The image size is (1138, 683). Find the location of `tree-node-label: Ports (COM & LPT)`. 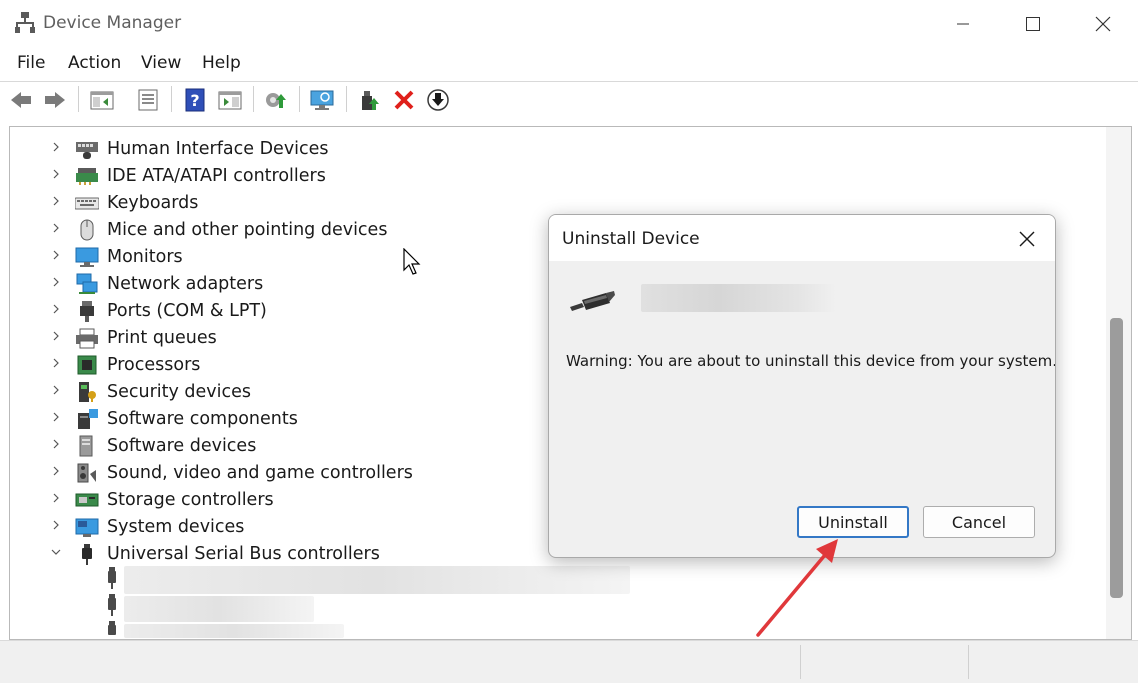

tree-node-label: Ports (COM & LPT) is located at coordinates (187, 310).